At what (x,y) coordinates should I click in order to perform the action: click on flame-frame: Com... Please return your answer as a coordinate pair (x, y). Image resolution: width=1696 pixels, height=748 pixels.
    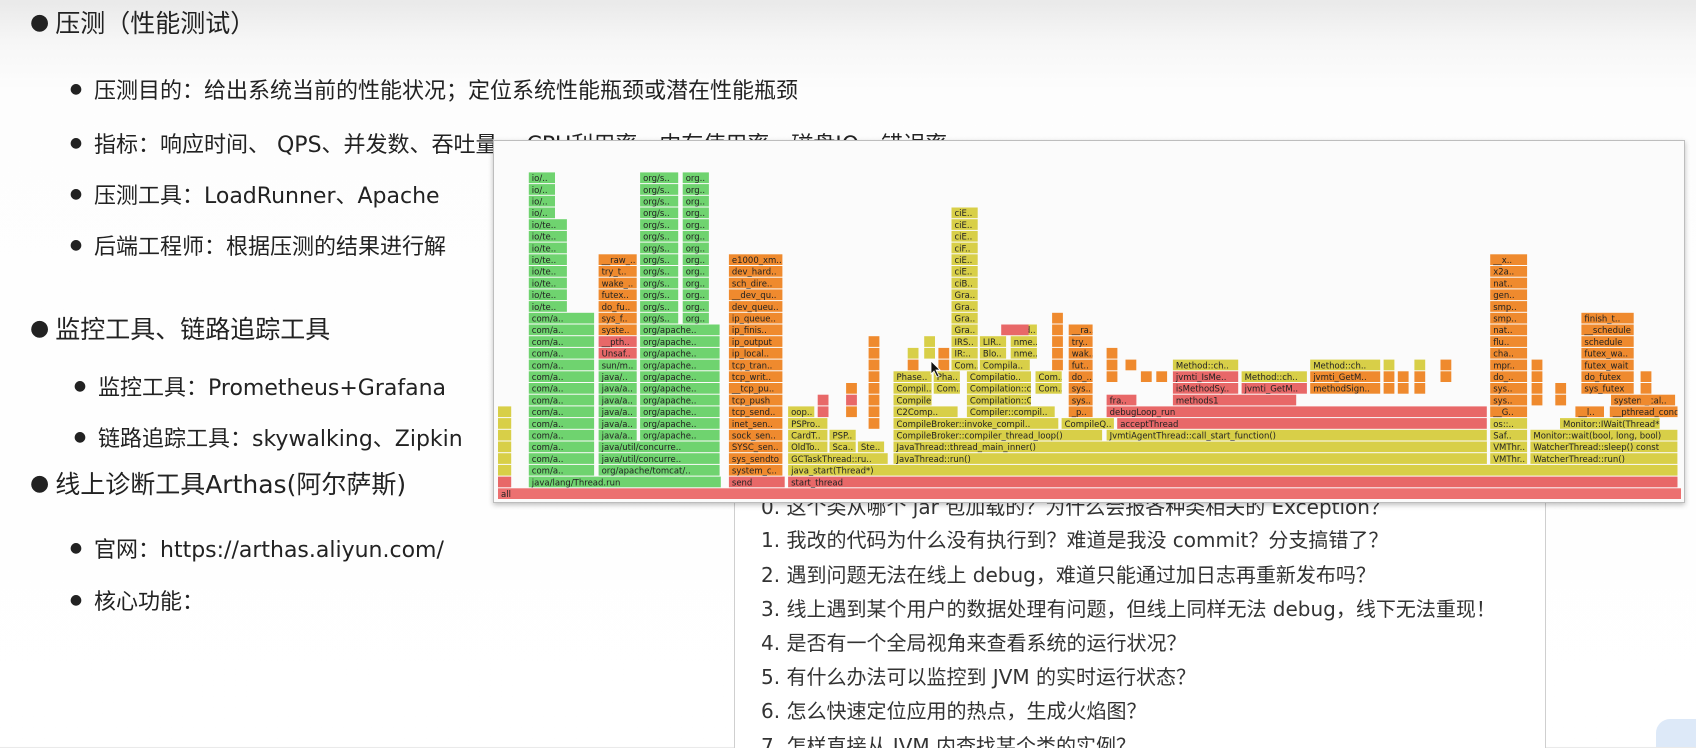
    Looking at the image, I should click on (965, 365).